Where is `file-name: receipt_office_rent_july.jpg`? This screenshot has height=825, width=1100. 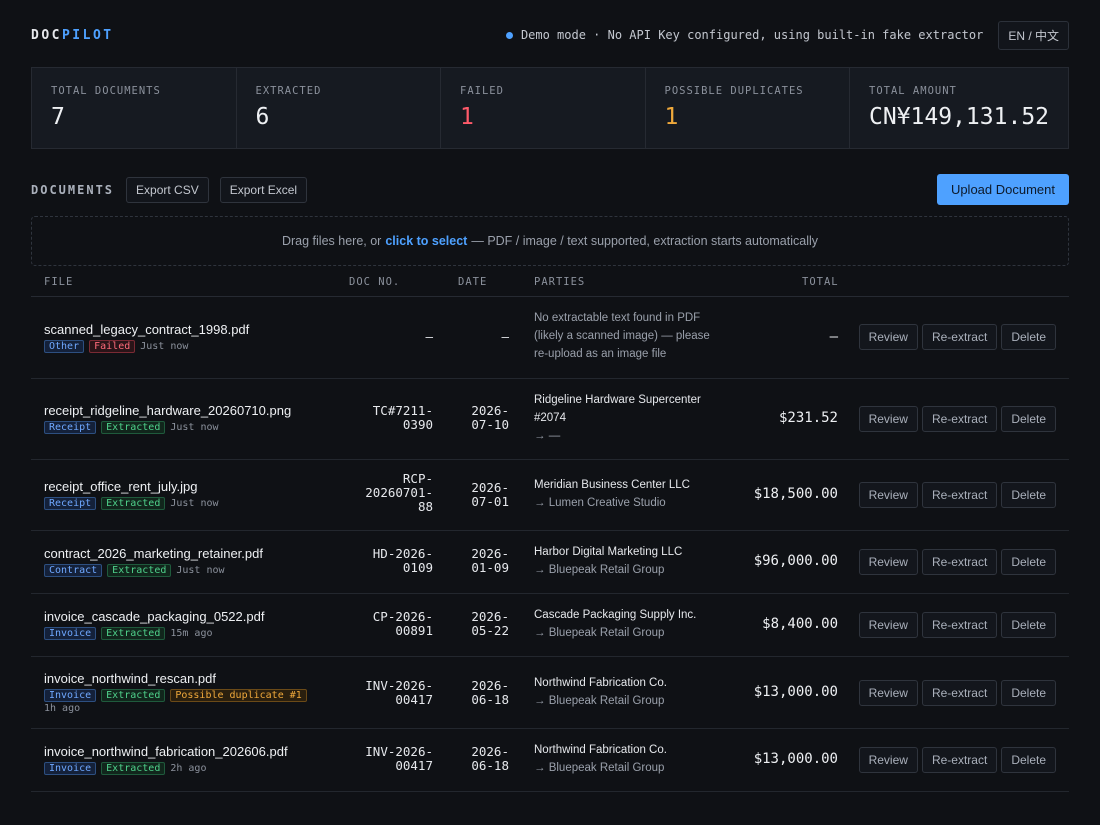 file-name: receipt_office_rent_july.jpg is located at coordinates (120, 486).